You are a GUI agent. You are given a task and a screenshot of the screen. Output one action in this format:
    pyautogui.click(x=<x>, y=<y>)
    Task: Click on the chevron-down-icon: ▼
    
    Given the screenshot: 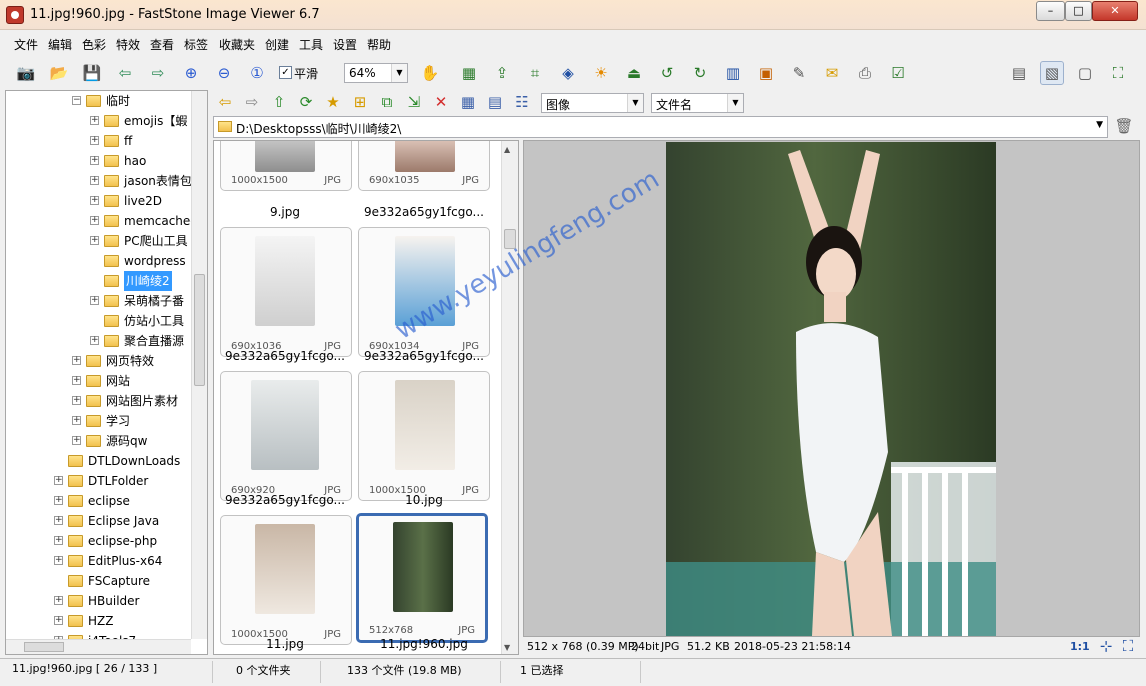 What is the action you would take?
    pyautogui.click(x=635, y=103)
    